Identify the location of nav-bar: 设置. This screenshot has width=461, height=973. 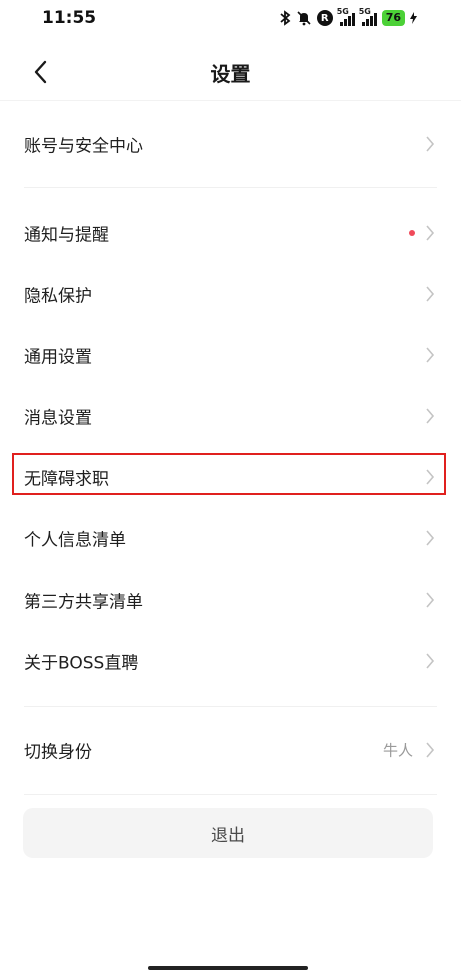
(230, 72).